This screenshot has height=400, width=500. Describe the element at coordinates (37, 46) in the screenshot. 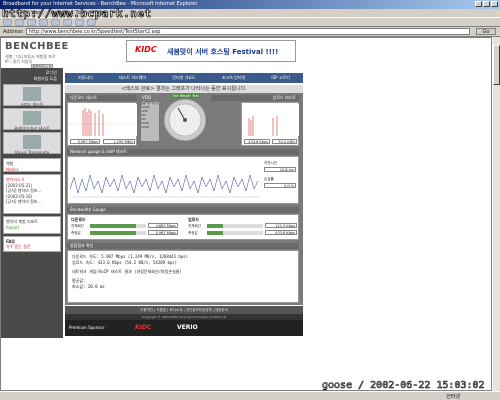

I see `site-logo: BENCHBEE` at that location.